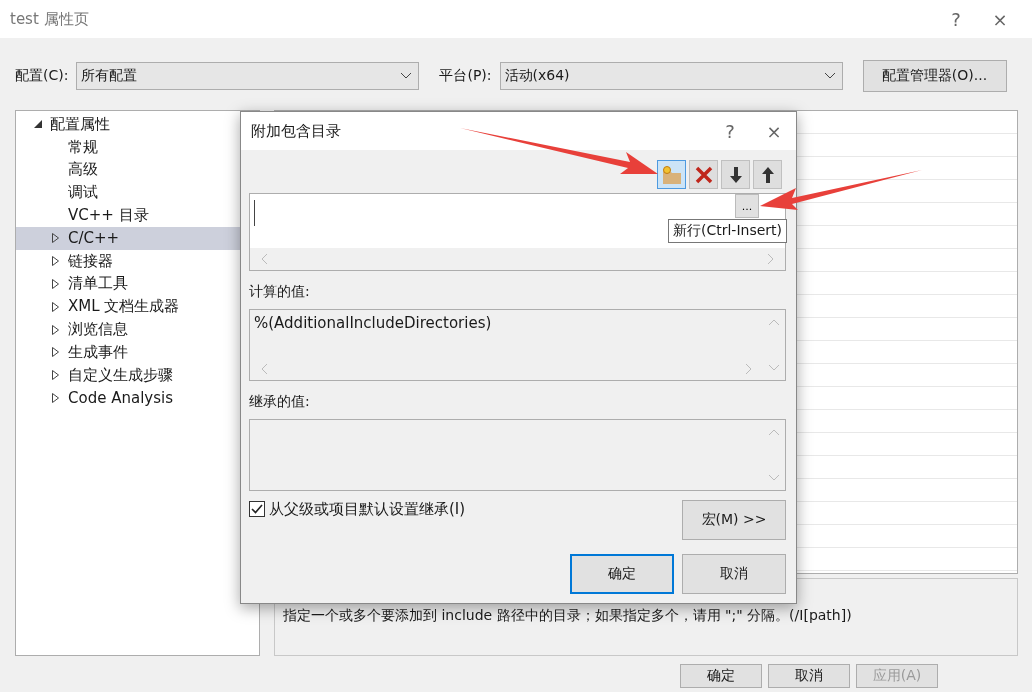  I want to click on section-label: 继承的值:, so click(280, 402).